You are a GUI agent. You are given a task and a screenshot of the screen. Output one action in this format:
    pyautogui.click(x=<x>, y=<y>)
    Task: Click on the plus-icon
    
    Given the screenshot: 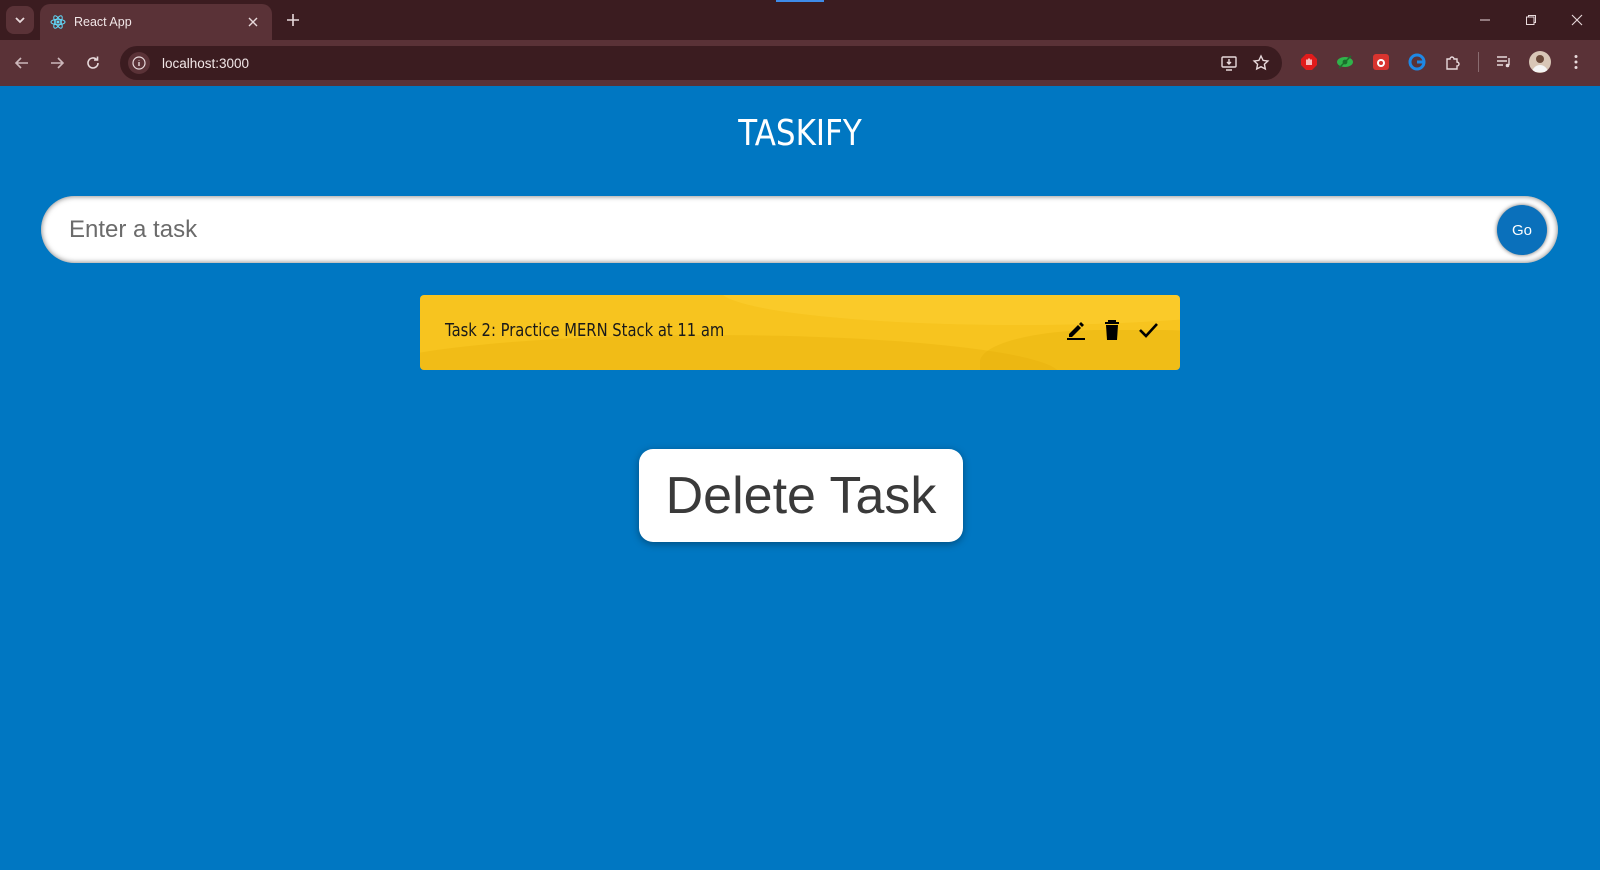 What is the action you would take?
    pyautogui.click(x=293, y=20)
    